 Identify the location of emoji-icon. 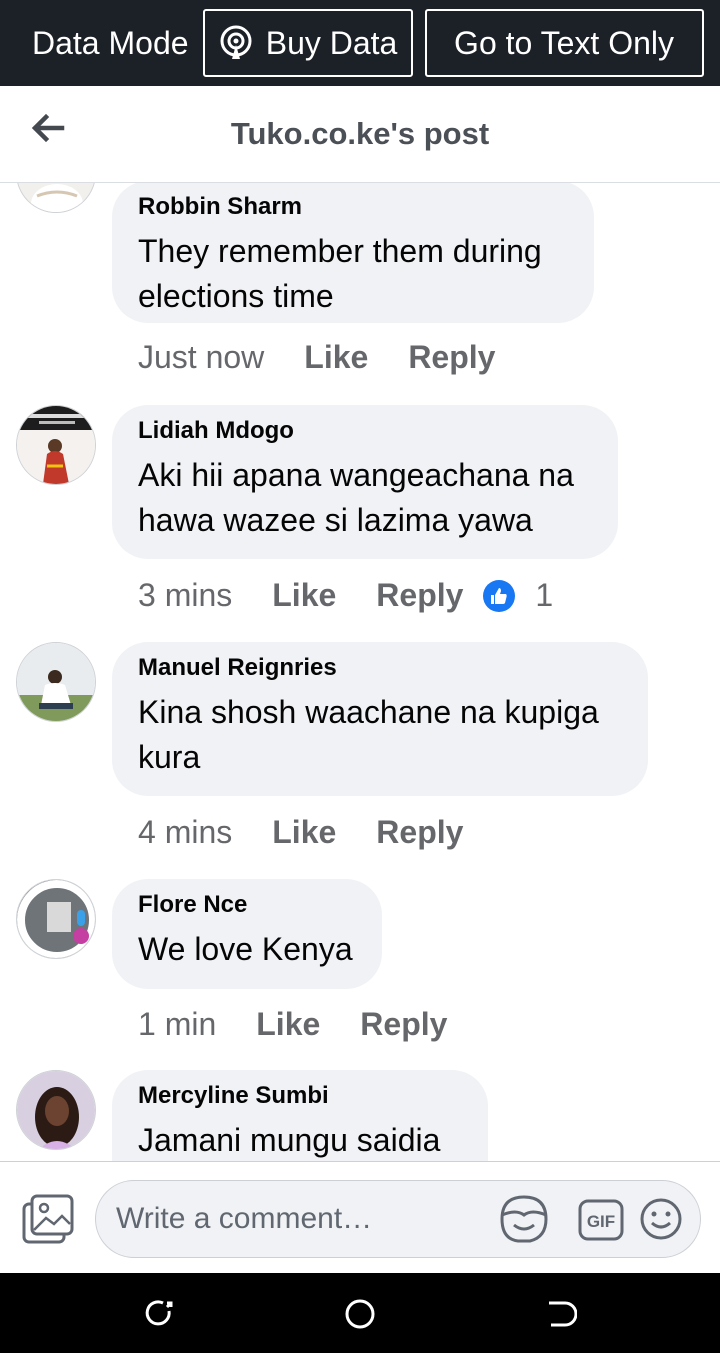
(661, 1219).